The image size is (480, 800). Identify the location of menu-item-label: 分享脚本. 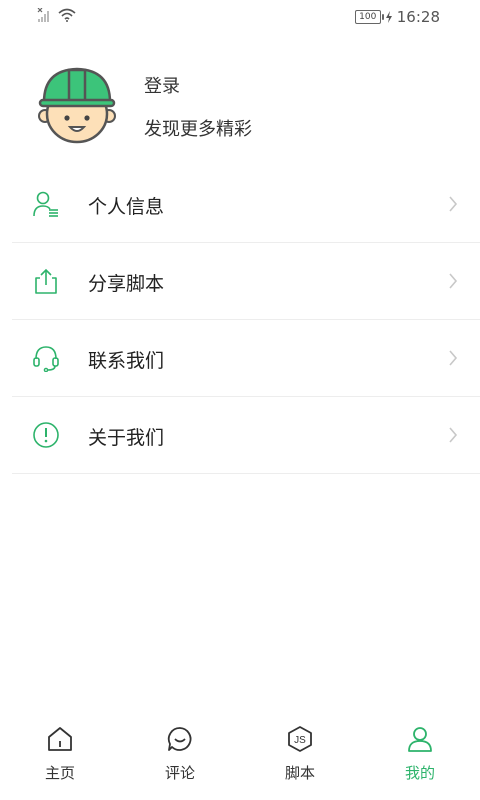
(126, 284).